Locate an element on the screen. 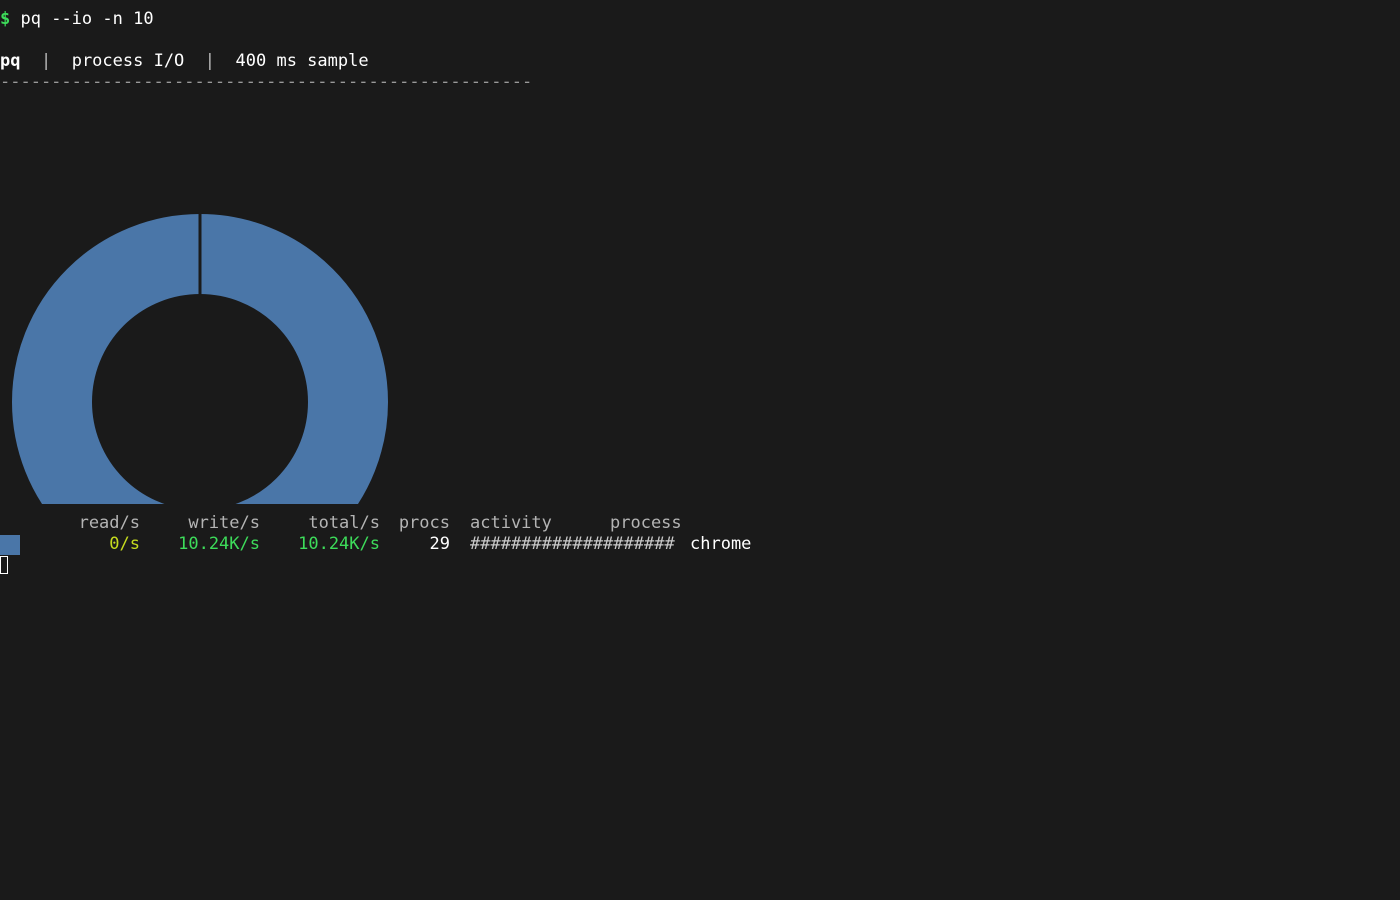  command-text: pq --io -n 10 is located at coordinates (87, 19).